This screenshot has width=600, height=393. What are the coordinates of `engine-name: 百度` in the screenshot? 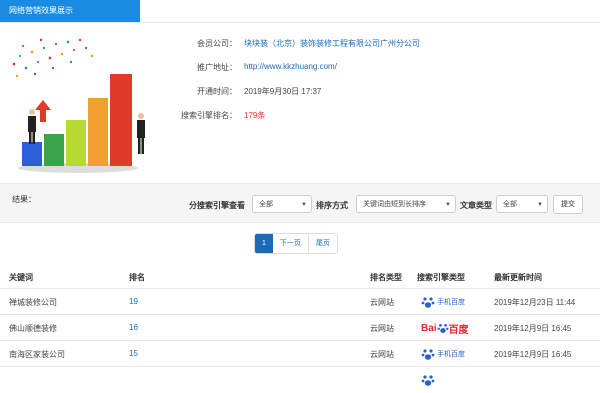 It's located at (458, 330).